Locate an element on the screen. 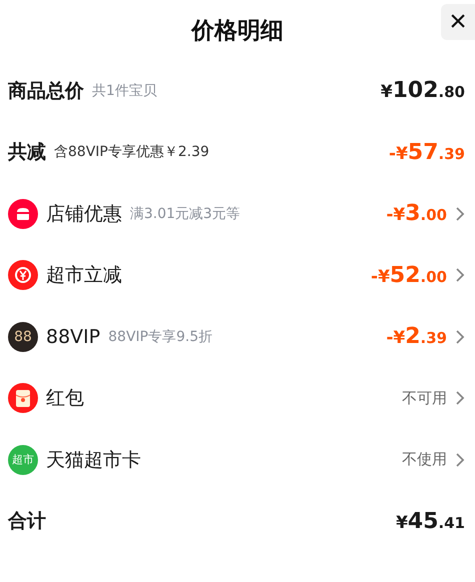  status-text: 不使用 is located at coordinates (424, 460).